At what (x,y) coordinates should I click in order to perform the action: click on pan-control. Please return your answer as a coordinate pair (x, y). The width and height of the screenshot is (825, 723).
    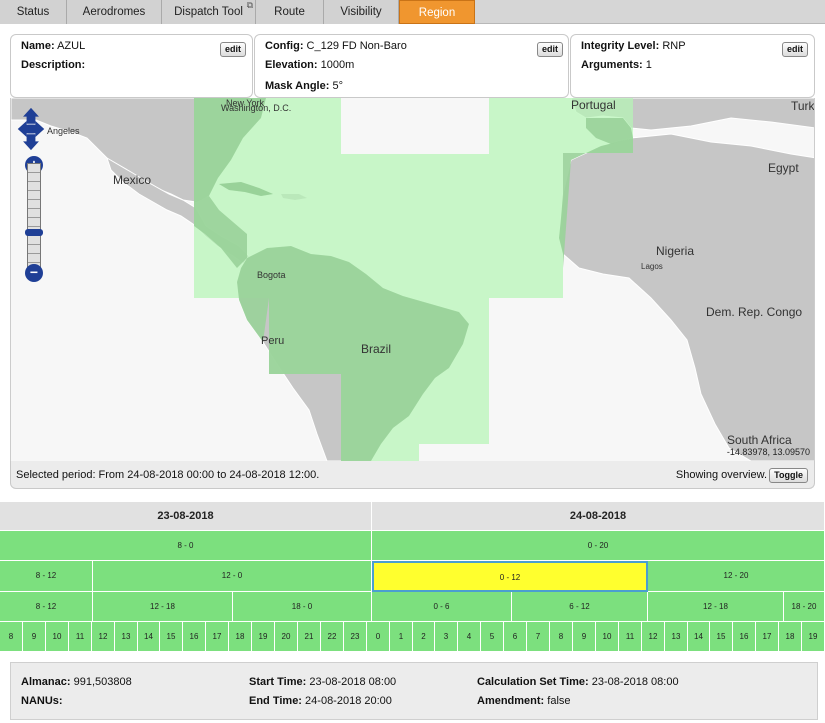
    Looking at the image, I should click on (31, 129).